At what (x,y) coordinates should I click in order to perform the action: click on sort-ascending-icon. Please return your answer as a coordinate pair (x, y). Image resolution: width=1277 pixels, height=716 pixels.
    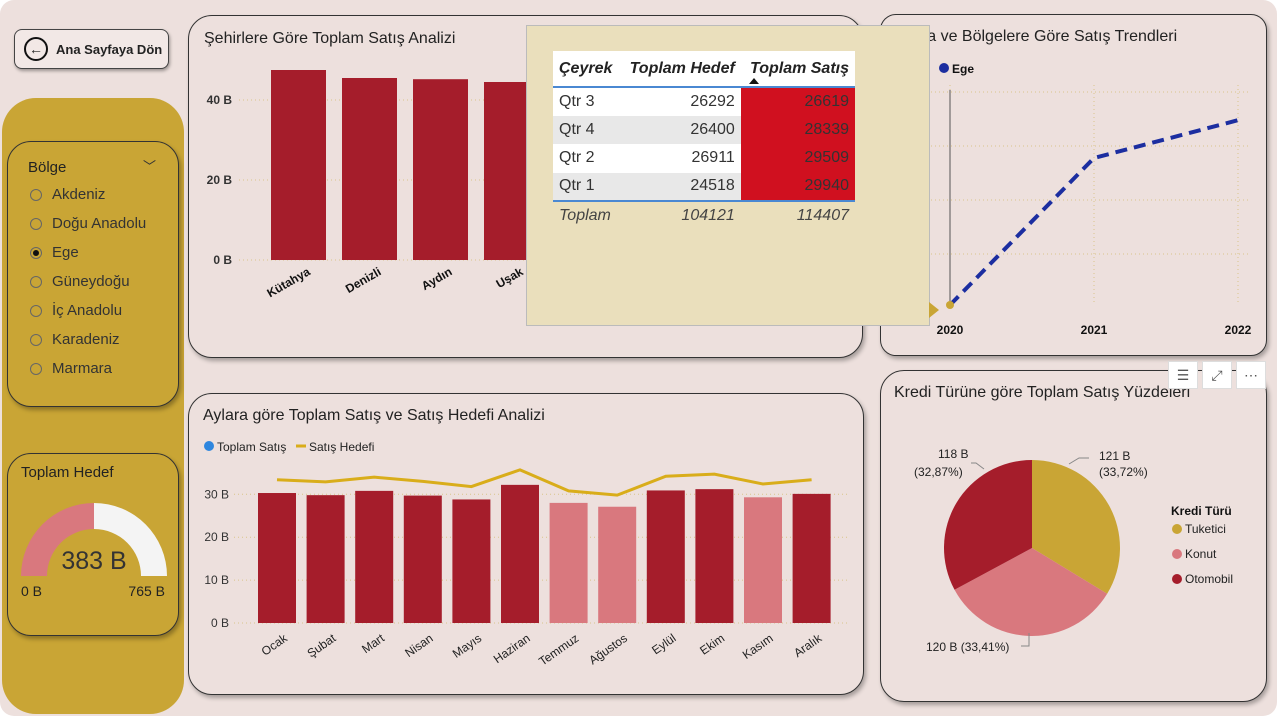
    Looking at the image, I should click on (753, 81).